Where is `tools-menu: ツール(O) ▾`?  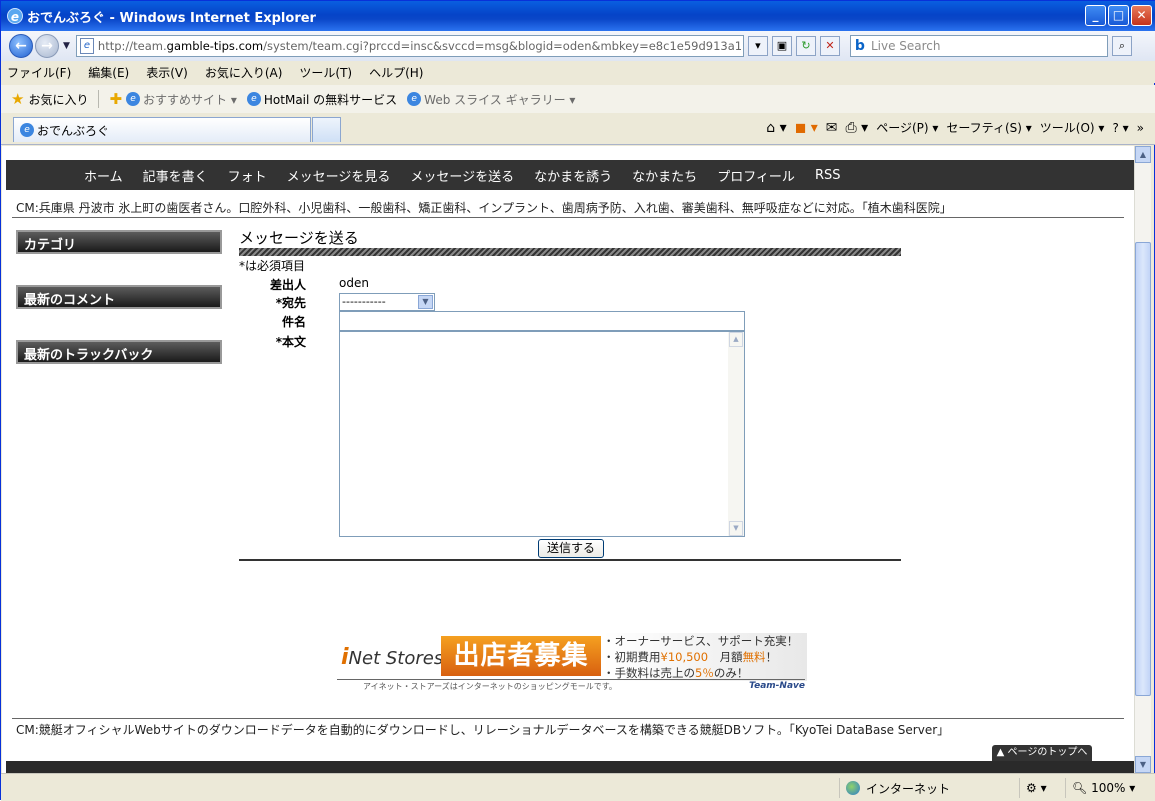
tools-menu: ツール(O) ▾ is located at coordinates (1072, 127).